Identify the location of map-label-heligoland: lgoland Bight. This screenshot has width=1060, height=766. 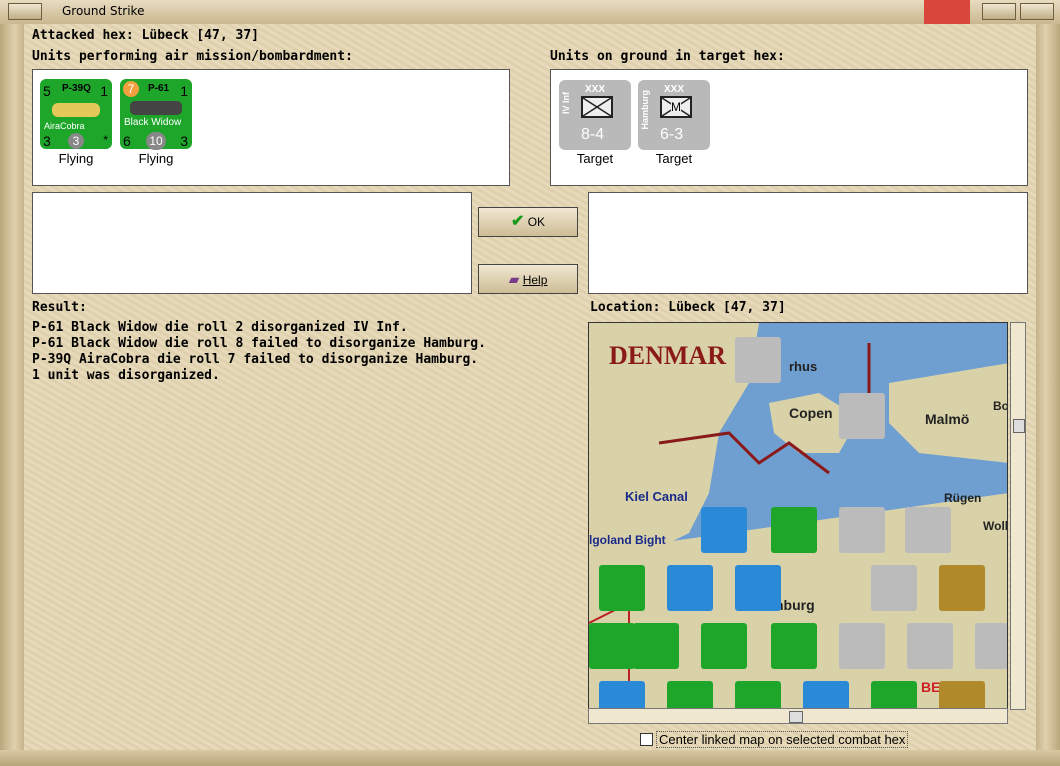
(627, 540).